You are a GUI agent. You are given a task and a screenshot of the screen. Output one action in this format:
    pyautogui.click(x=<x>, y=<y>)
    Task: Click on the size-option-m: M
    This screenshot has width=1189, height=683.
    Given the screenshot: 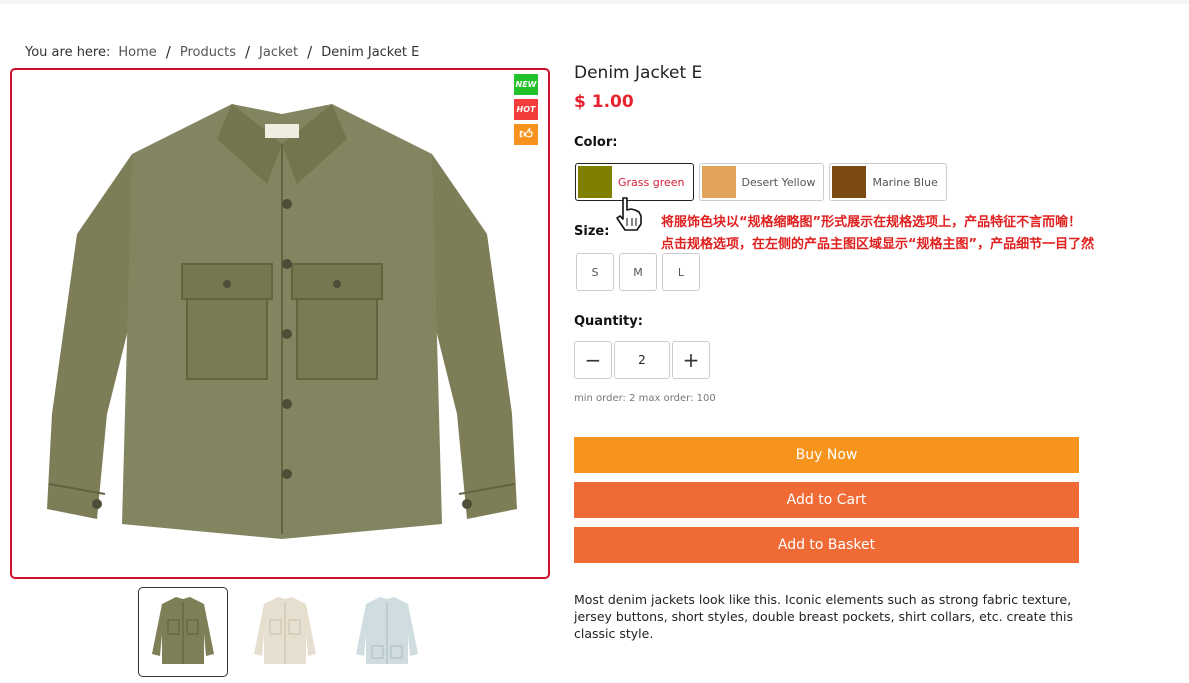 What is the action you would take?
    pyautogui.click(x=638, y=272)
    